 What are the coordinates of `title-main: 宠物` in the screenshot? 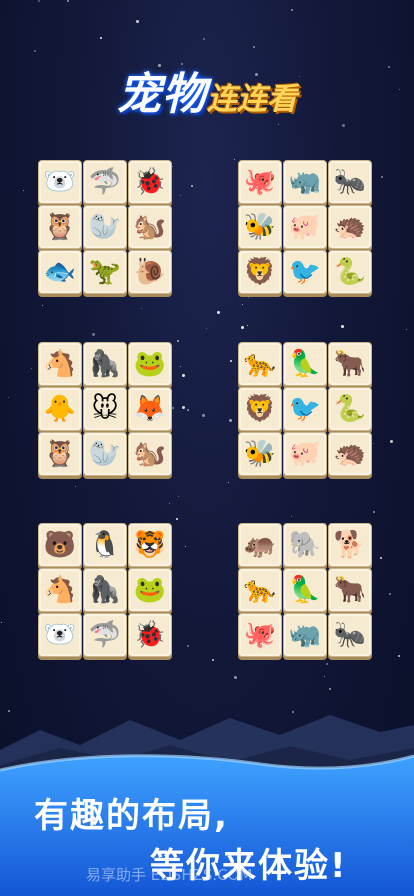 It's located at (162, 94).